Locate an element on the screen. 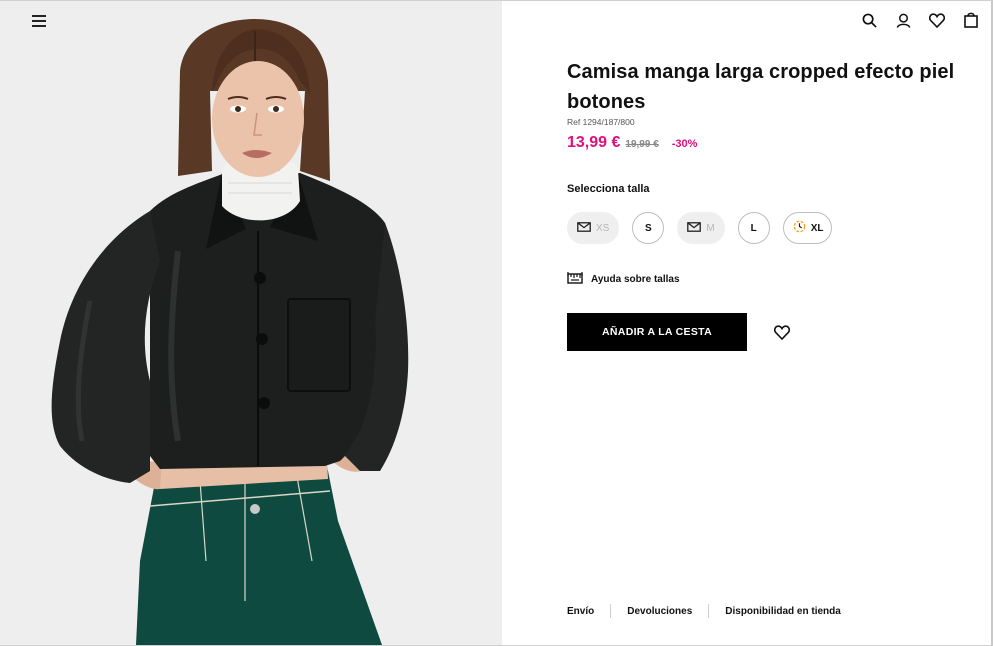 This screenshot has width=993, height=646. product-reference: Ref 1294/187/800 is located at coordinates (601, 122).